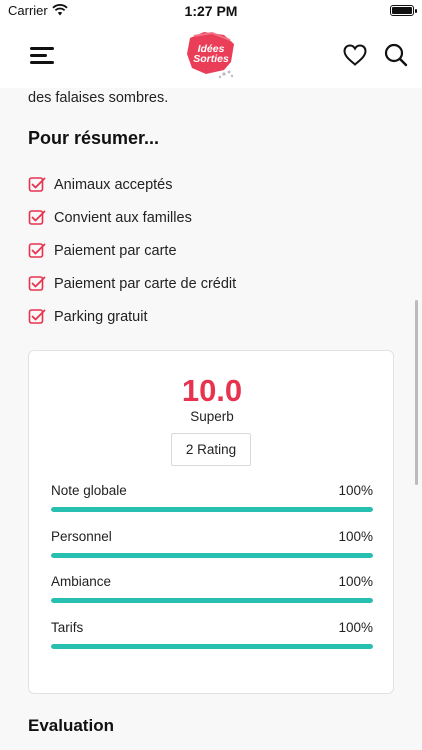 Image resolution: width=422 pixels, height=750 pixels. Describe the element at coordinates (403, 10) in the screenshot. I see `battery-icon` at that location.